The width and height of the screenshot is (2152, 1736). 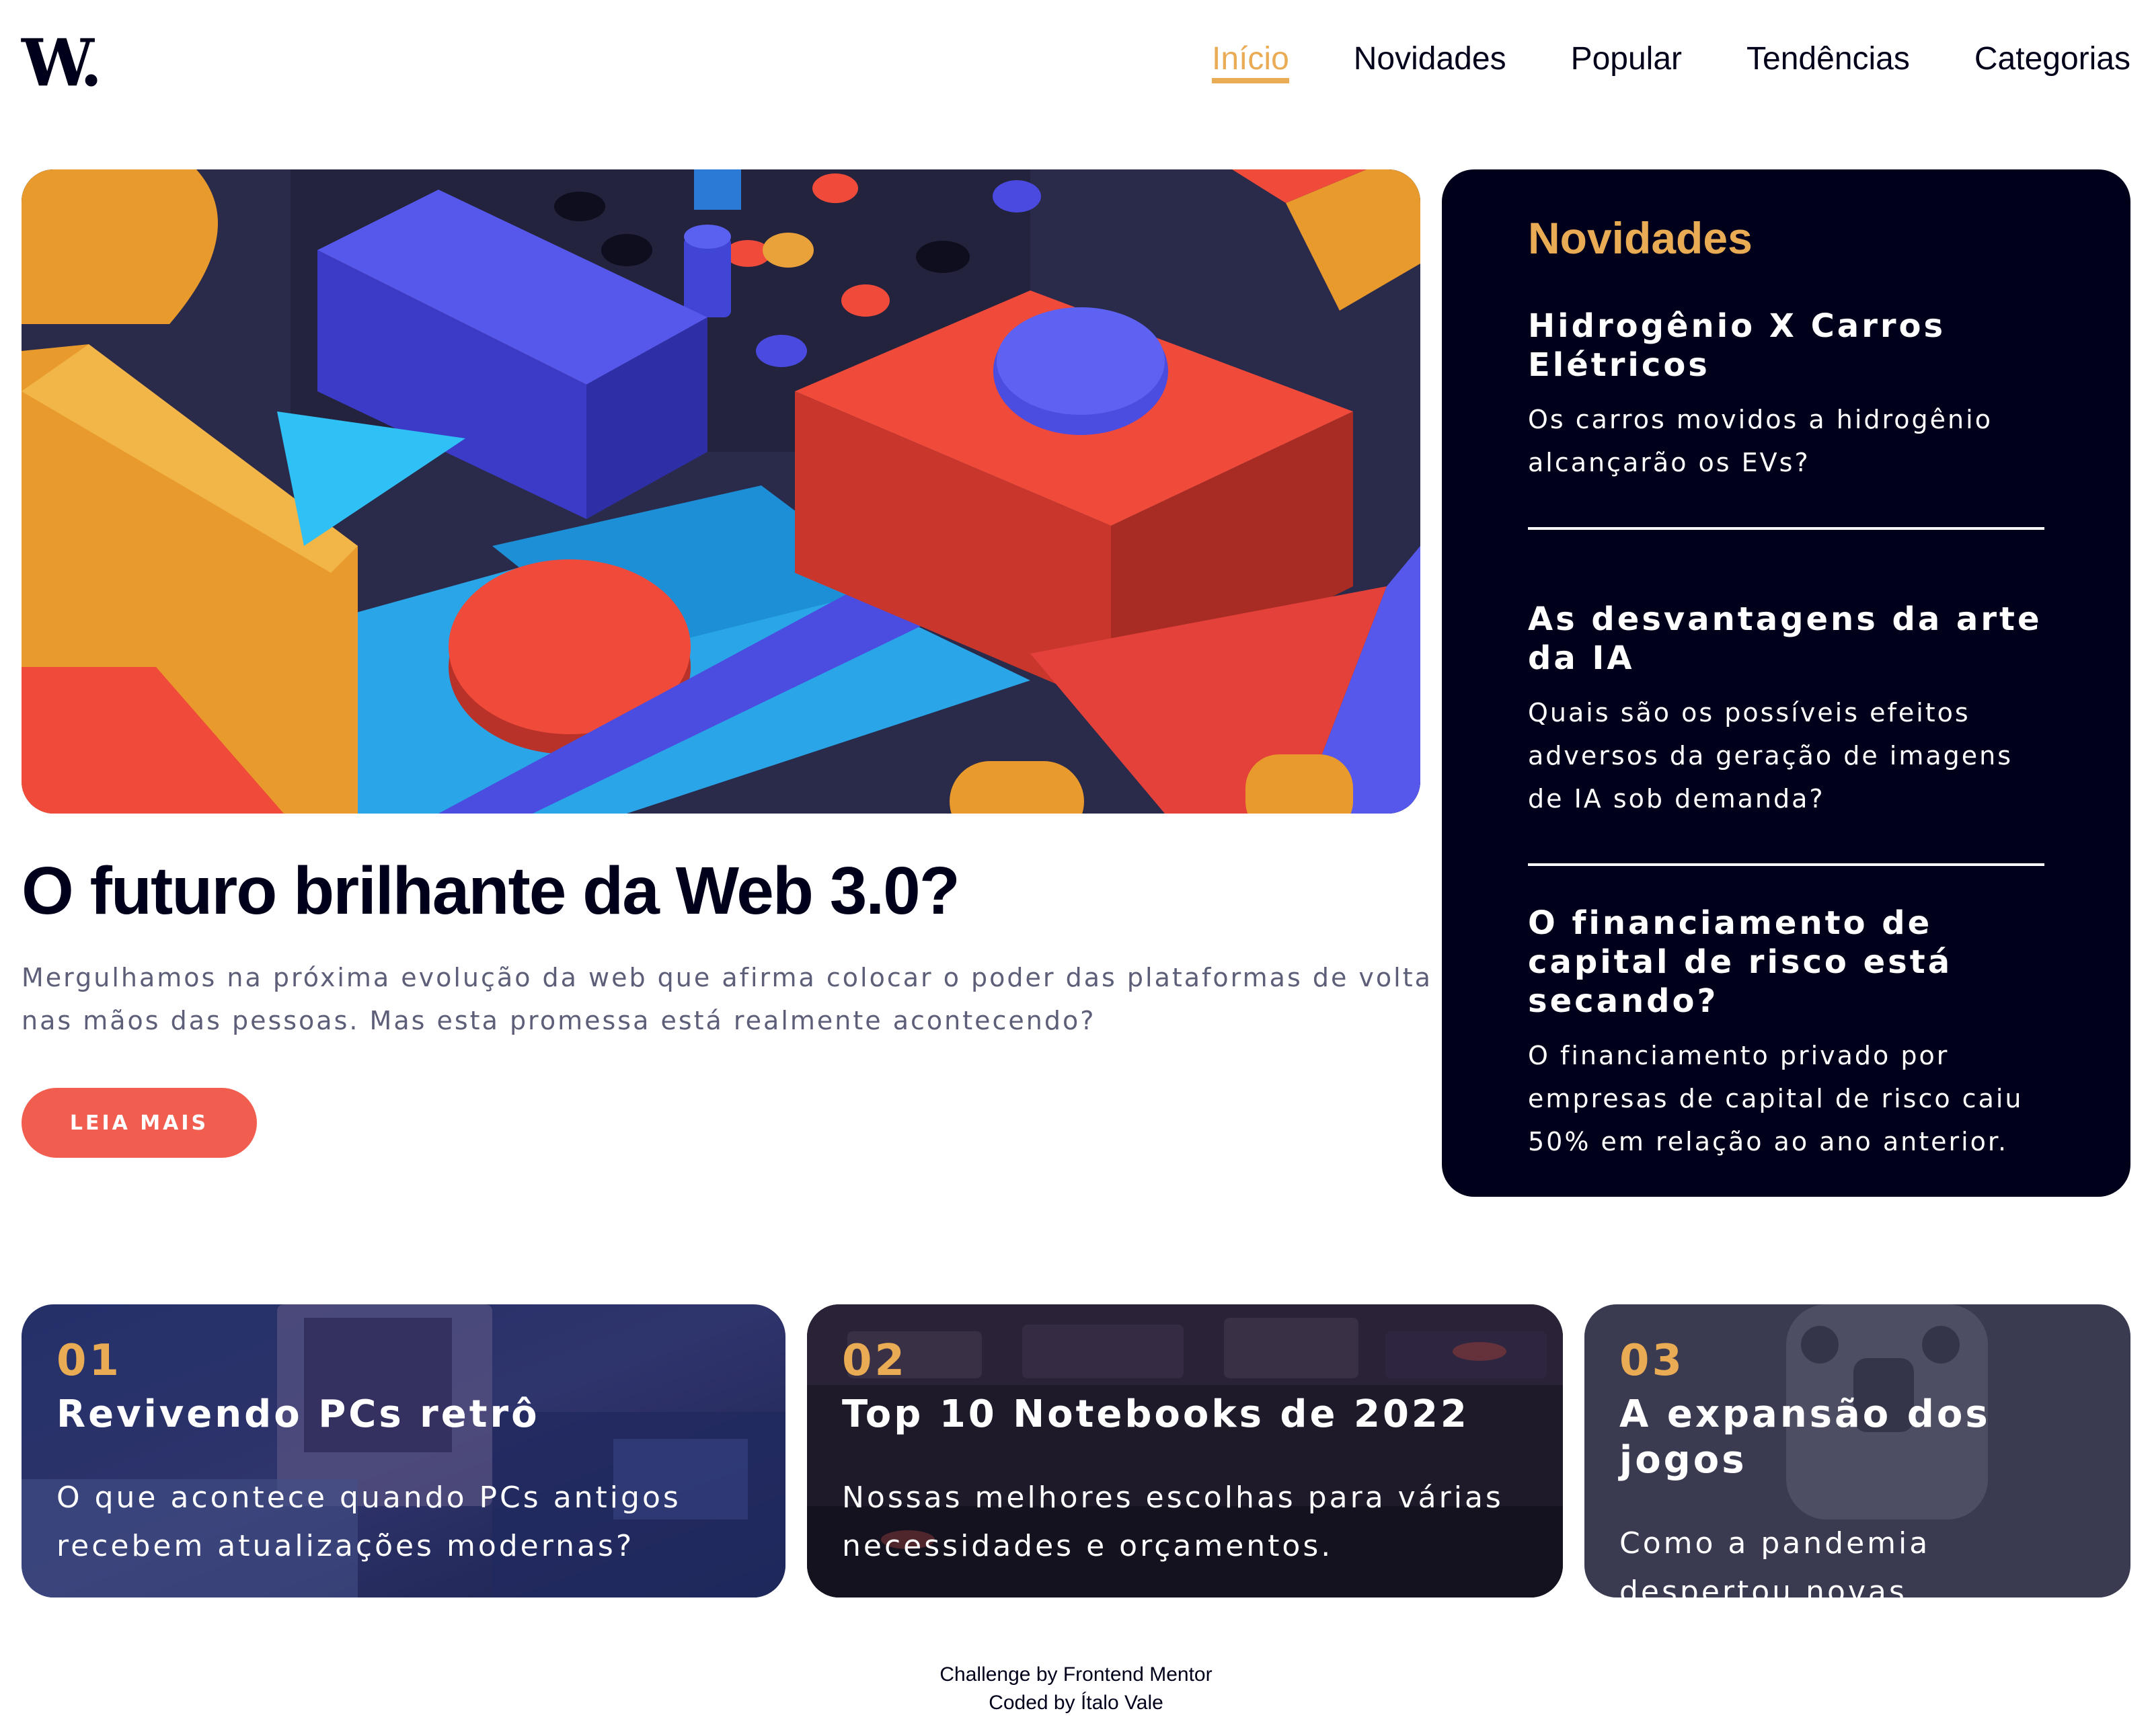 I want to click on new-panel-heading: Novidades, so click(x=1640, y=238).